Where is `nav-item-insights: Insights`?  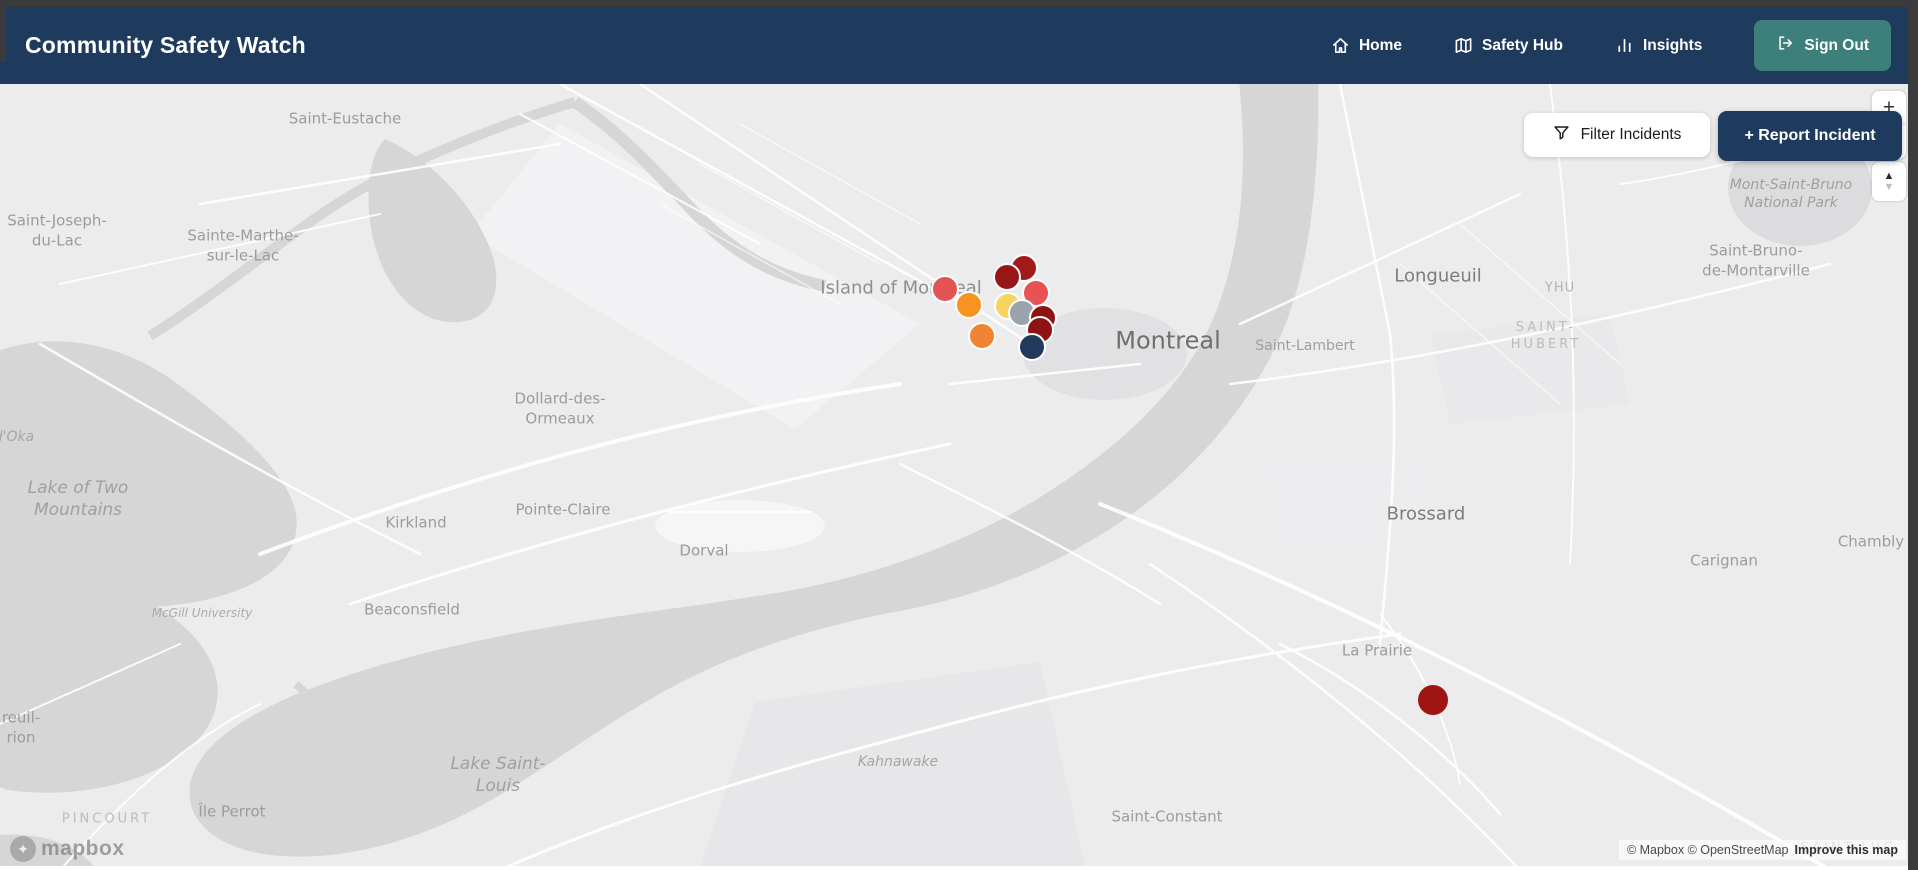 nav-item-insights: Insights is located at coordinates (1658, 45).